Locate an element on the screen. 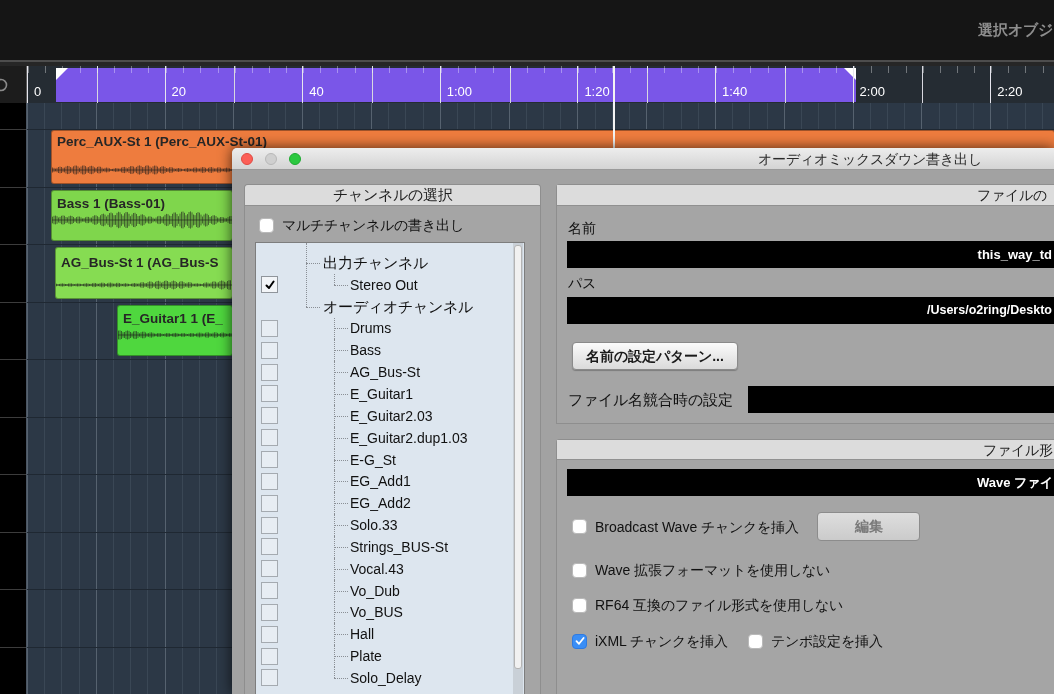 The width and height of the screenshot is (1054, 694). format-dropdown: Wave ファイ is located at coordinates (810, 482).